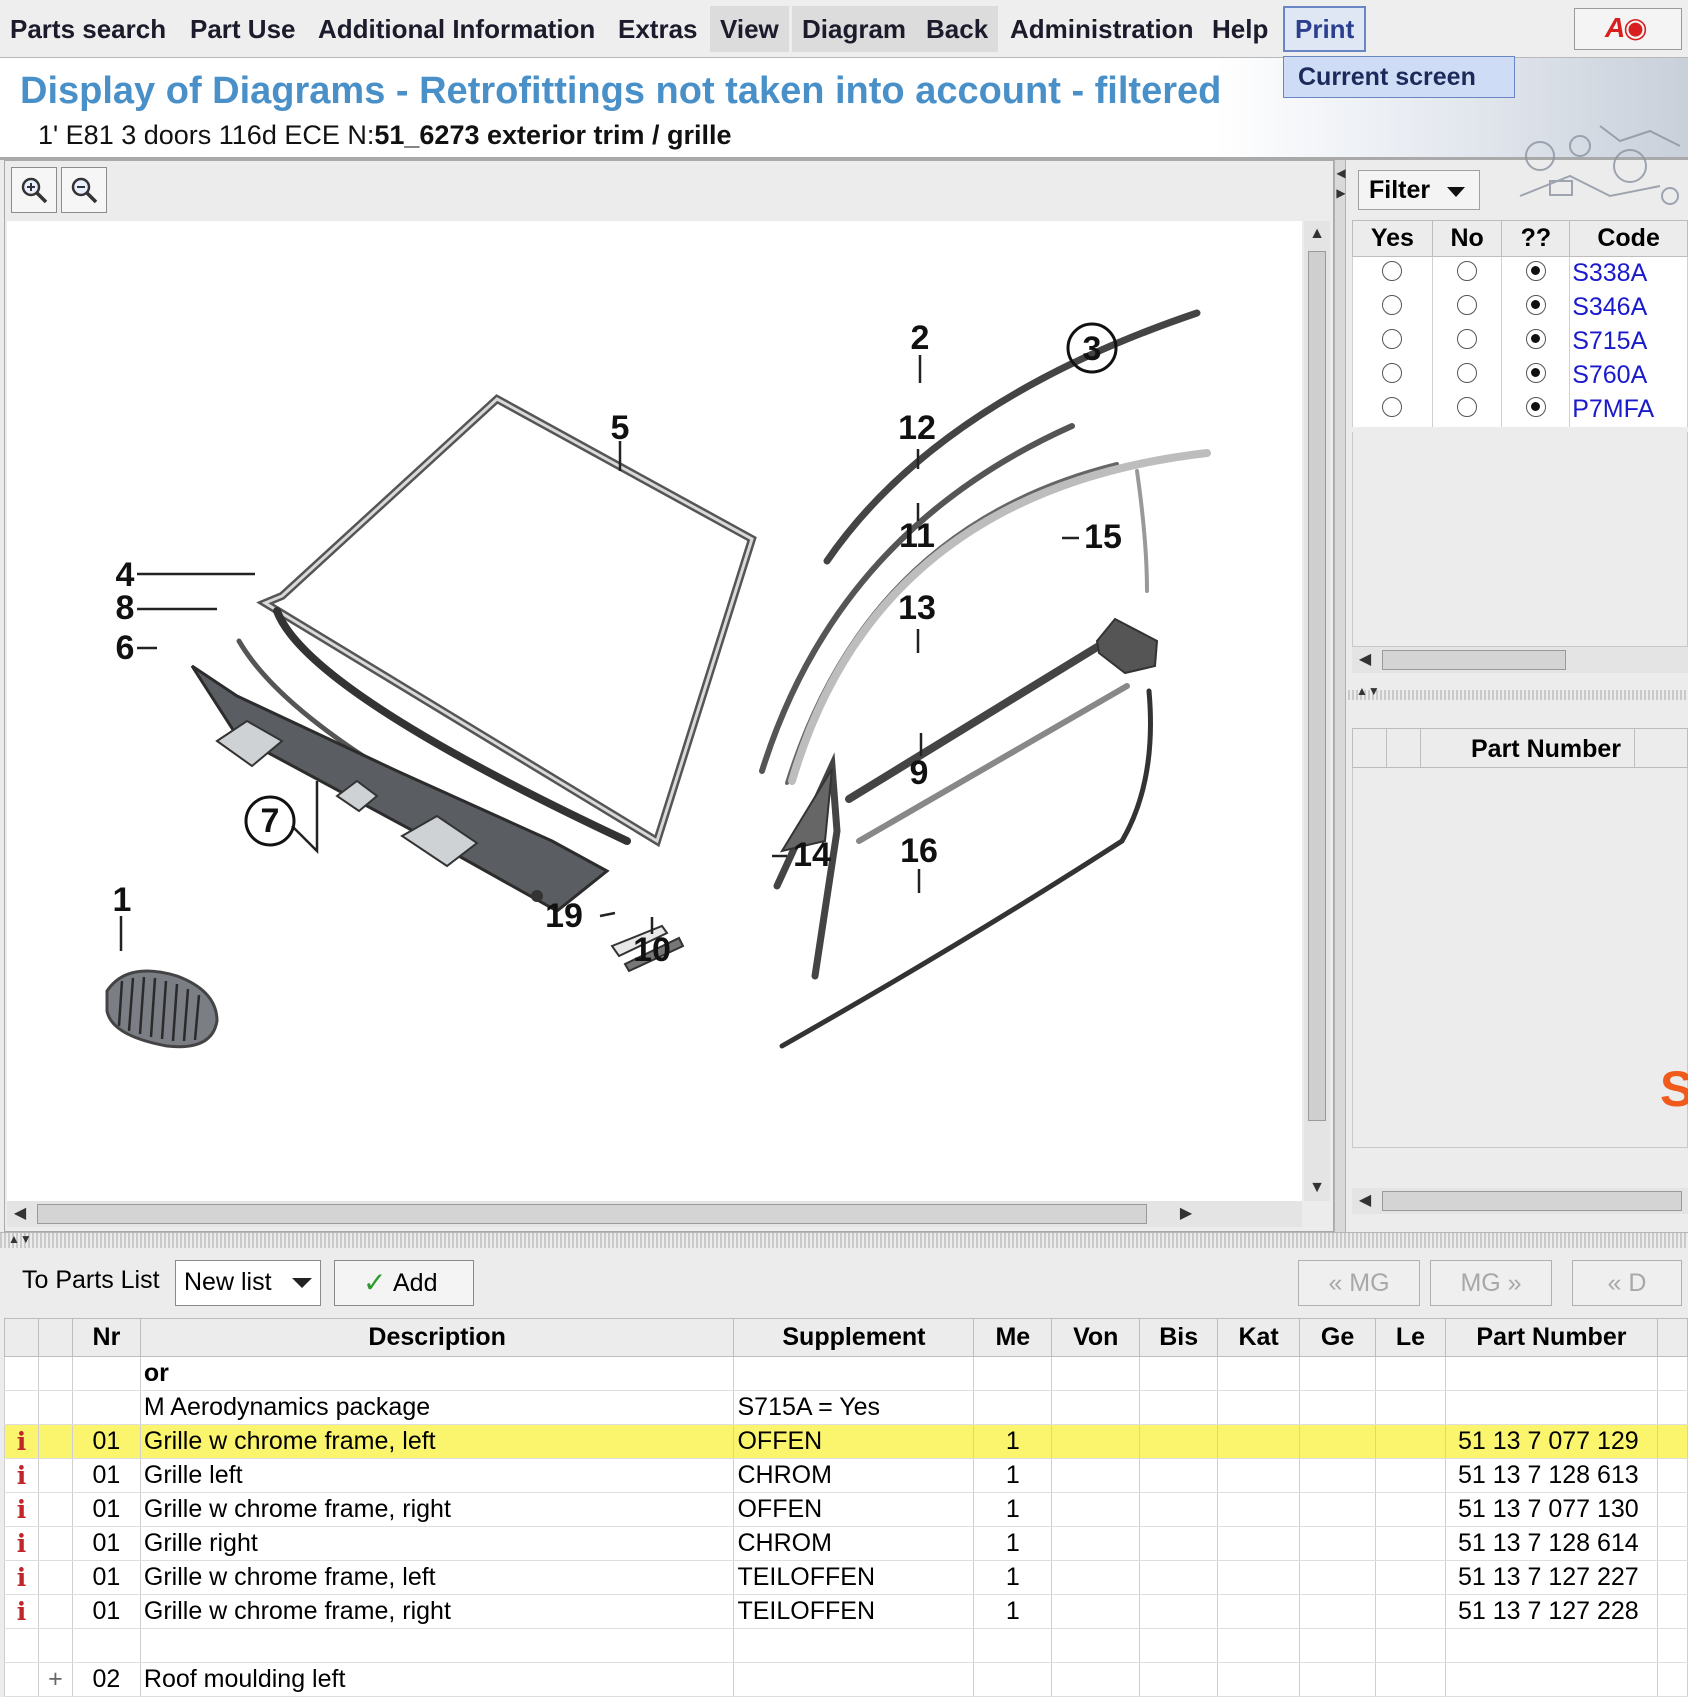 Image resolution: width=1688 pixels, height=1697 pixels. Describe the element at coordinates (846, 1679) in the screenshot. I see `table-row: +02 Roof moulding left` at that location.